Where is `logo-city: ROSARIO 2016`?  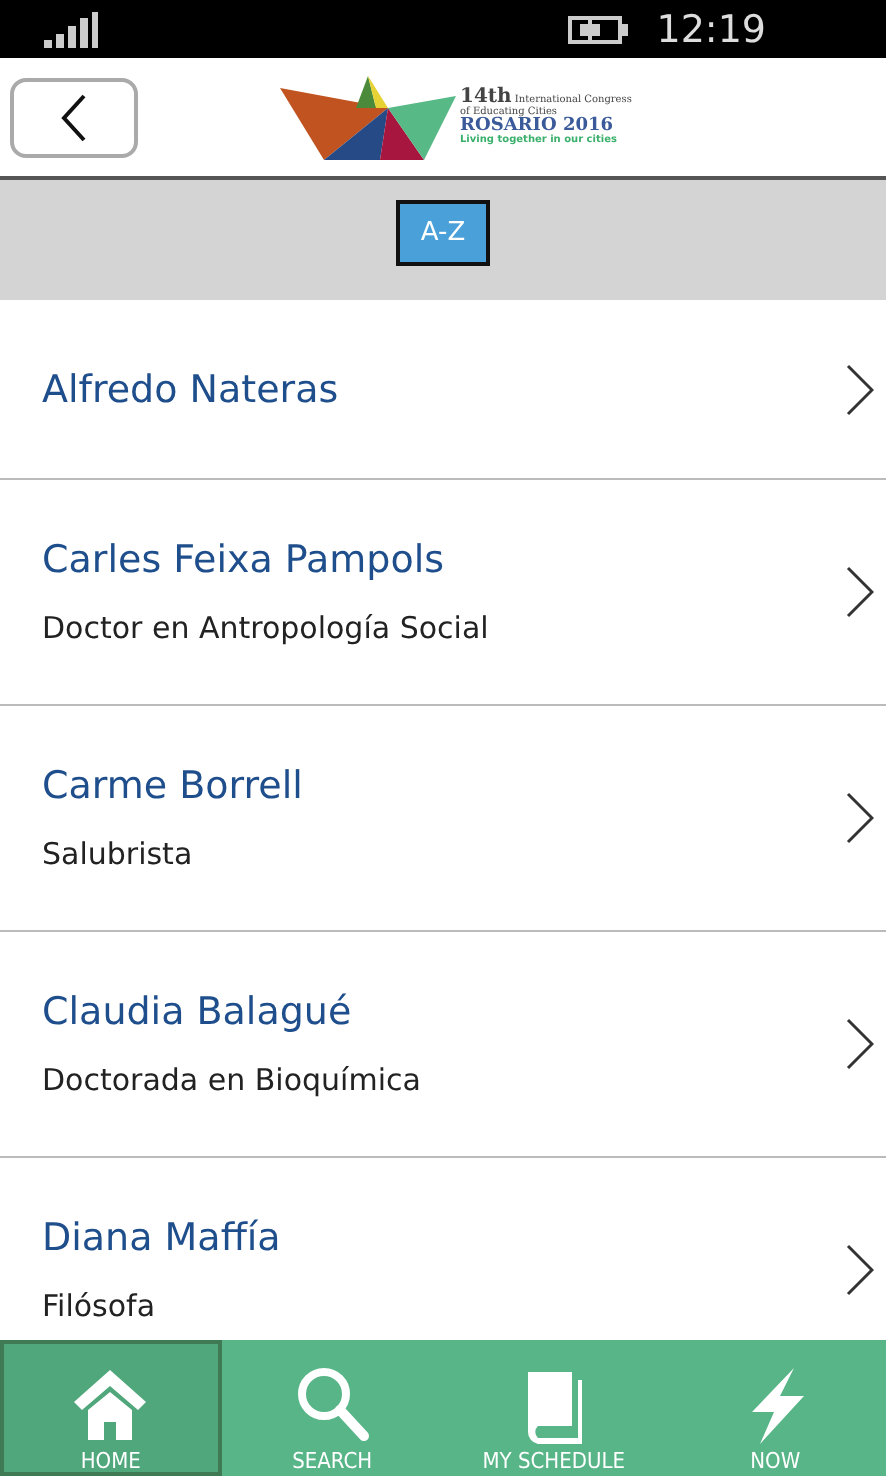
logo-city: ROSARIO 2016 is located at coordinates (537, 127).